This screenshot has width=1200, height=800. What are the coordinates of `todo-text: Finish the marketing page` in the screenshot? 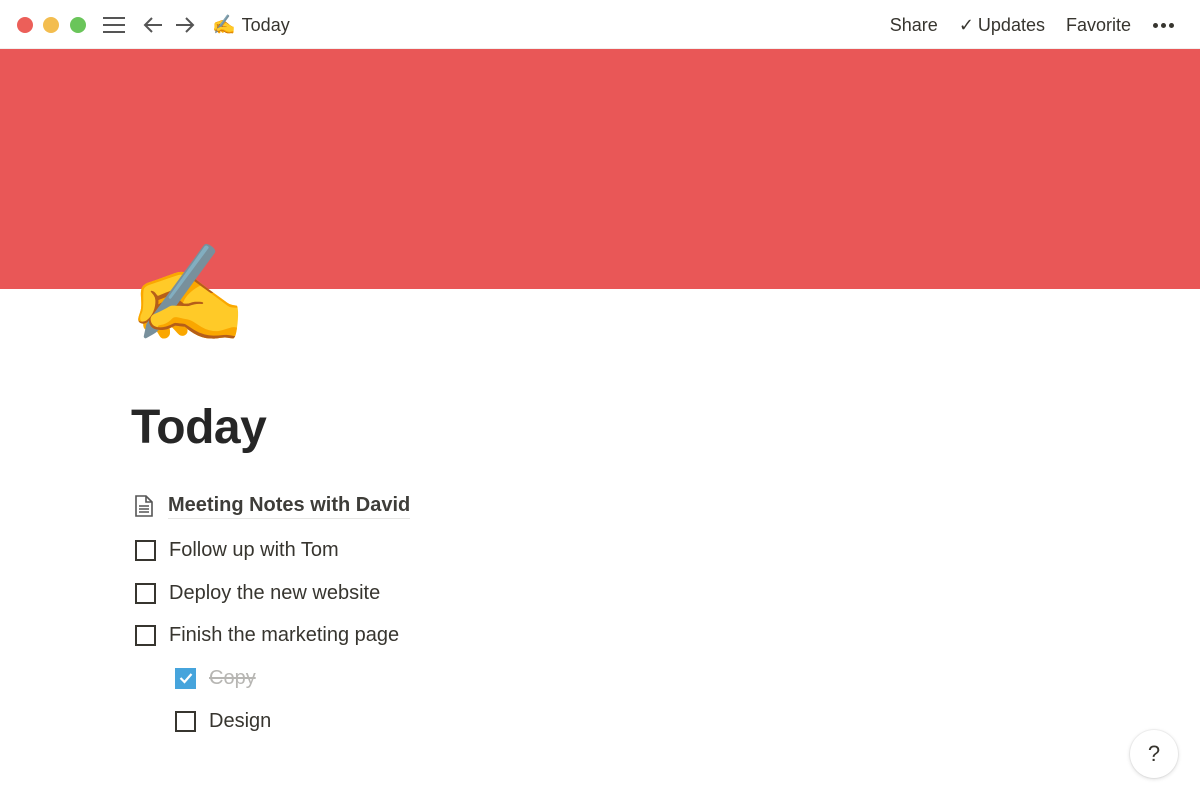 It's located at (284, 635).